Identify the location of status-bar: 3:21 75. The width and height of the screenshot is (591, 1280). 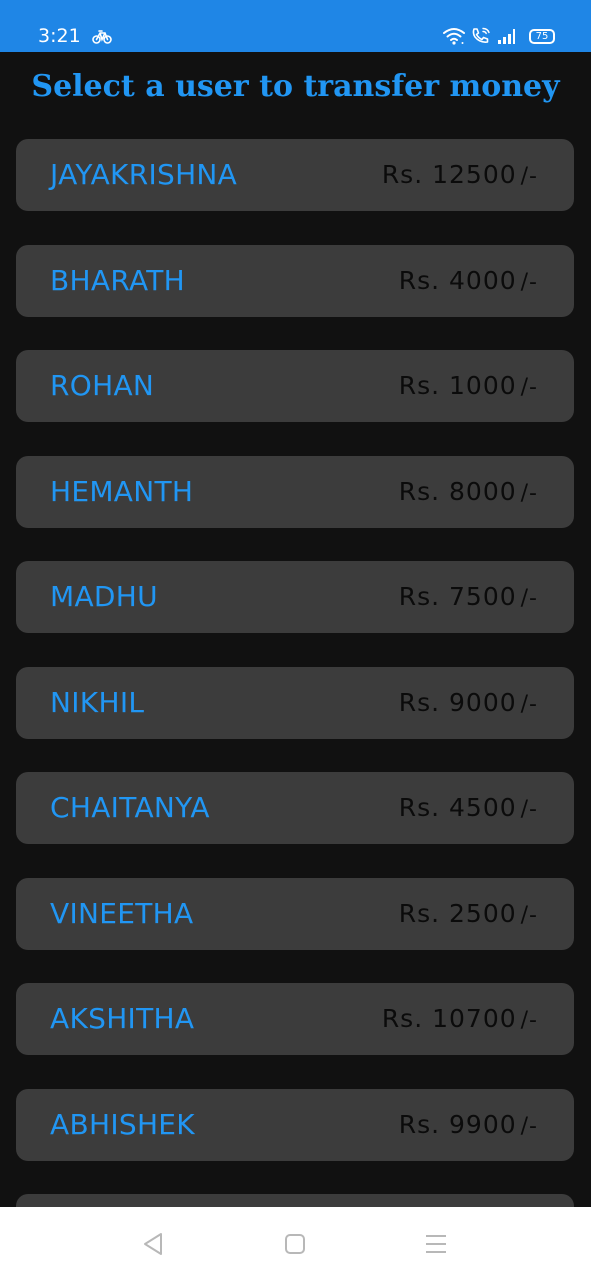
(295, 26).